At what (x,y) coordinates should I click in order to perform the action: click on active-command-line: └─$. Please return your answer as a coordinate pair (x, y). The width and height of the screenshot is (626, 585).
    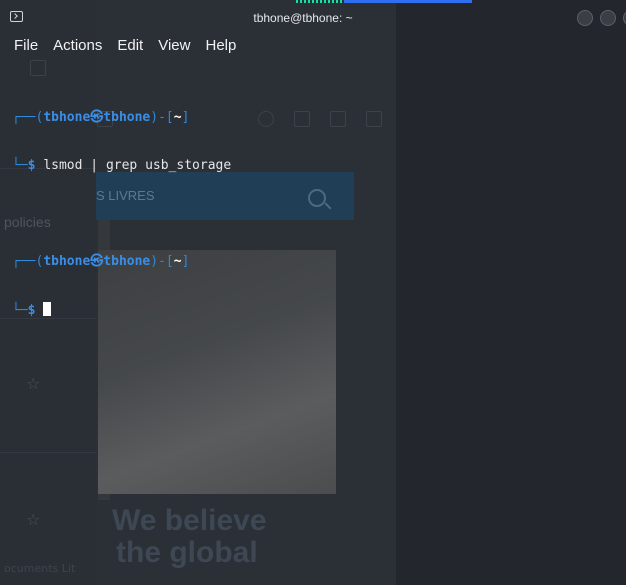
    Looking at the image, I should click on (121, 310).